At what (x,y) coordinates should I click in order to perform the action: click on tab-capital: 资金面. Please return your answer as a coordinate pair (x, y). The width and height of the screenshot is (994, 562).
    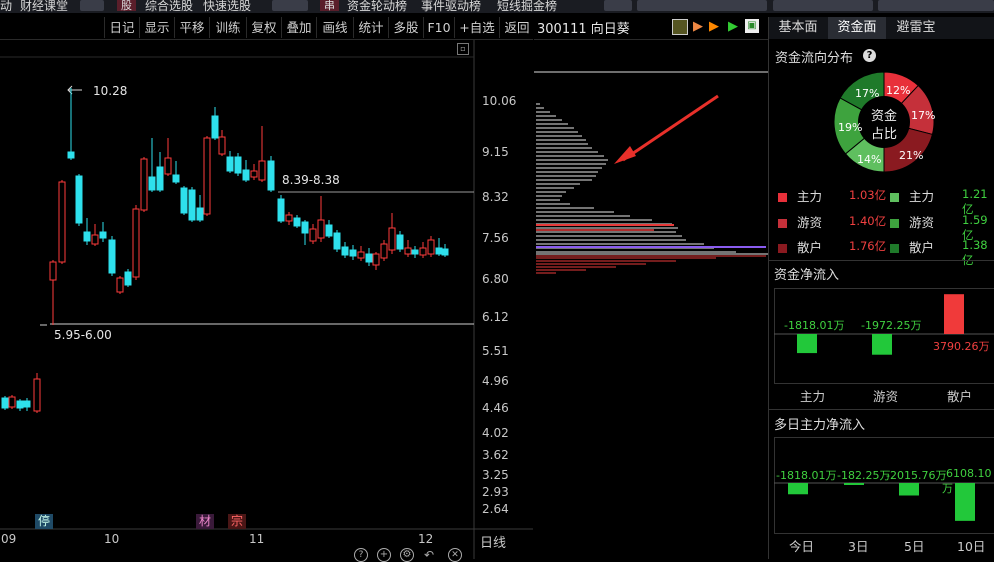
    Looking at the image, I should click on (857, 28).